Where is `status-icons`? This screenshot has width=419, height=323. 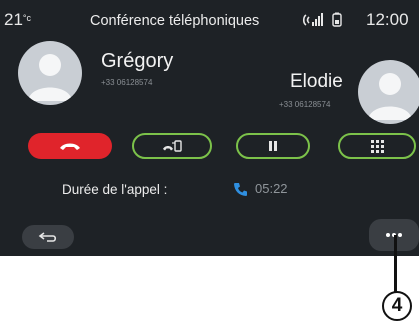 status-icons is located at coordinates (335, 20).